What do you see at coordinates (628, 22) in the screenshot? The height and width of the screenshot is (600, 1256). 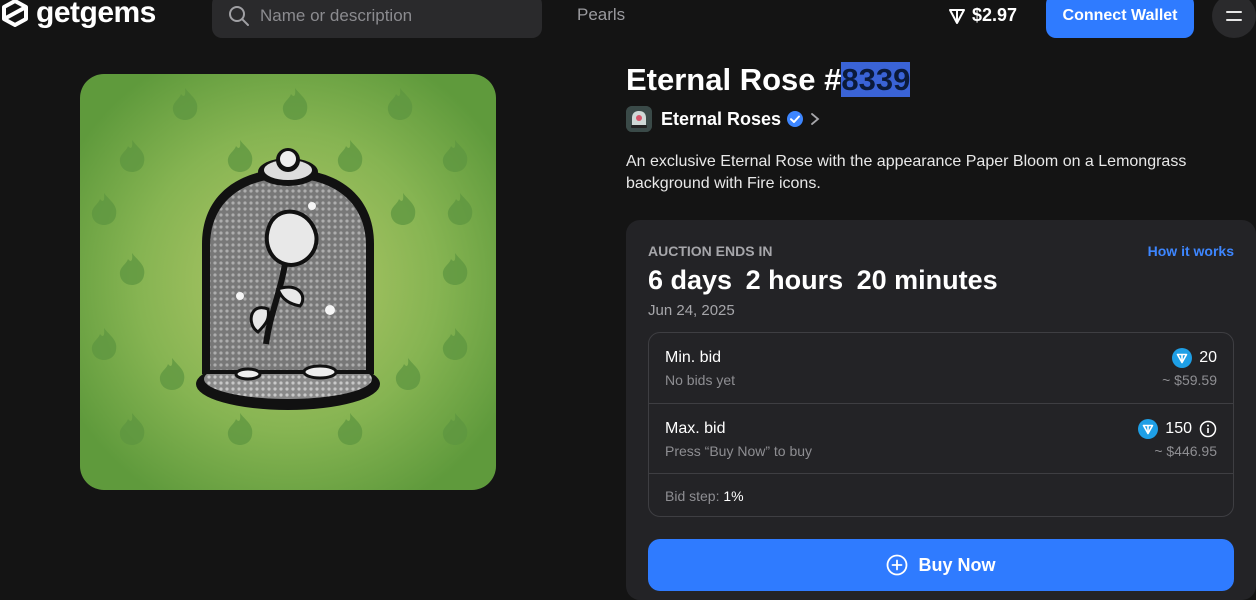 I see `top-bar: getgems Pearls $2.97 Connect Wallet` at bounding box center [628, 22].